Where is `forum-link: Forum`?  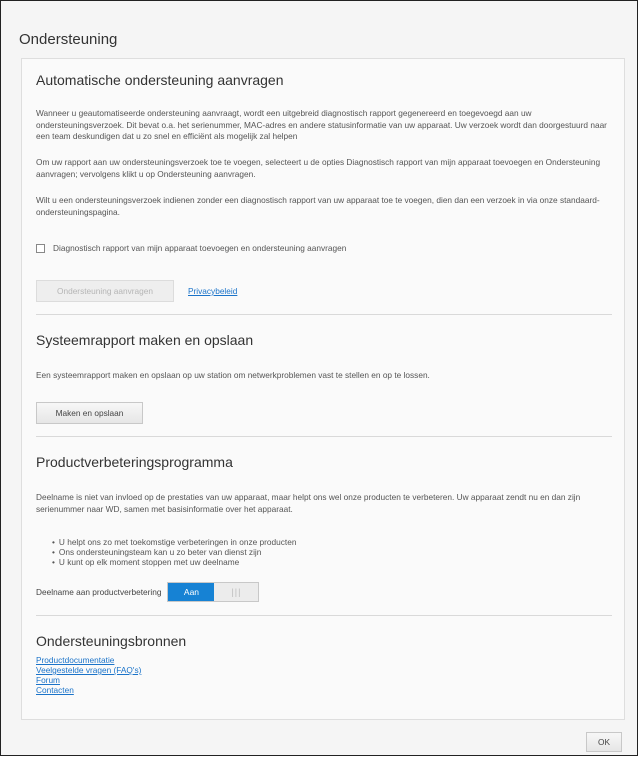
forum-link: Forum is located at coordinates (88, 680).